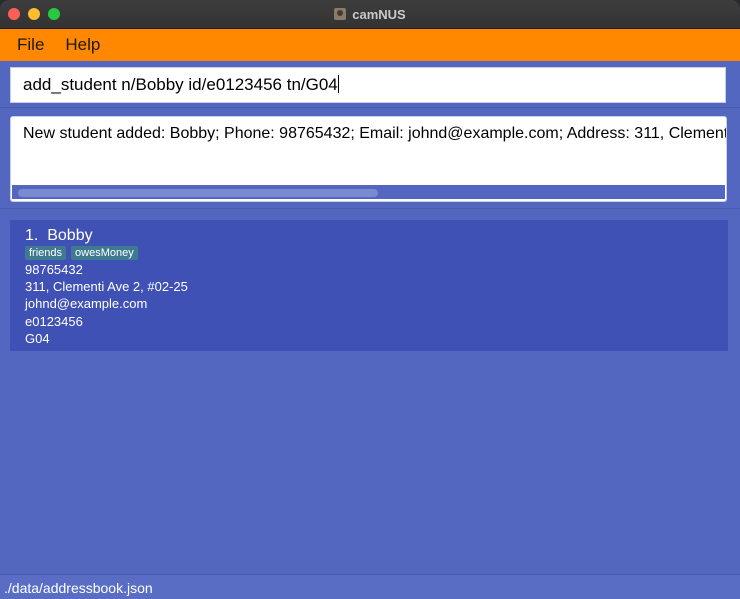 This screenshot has width=740, height=599. I want to click on scrollbar-thumb, so click(198, 193).